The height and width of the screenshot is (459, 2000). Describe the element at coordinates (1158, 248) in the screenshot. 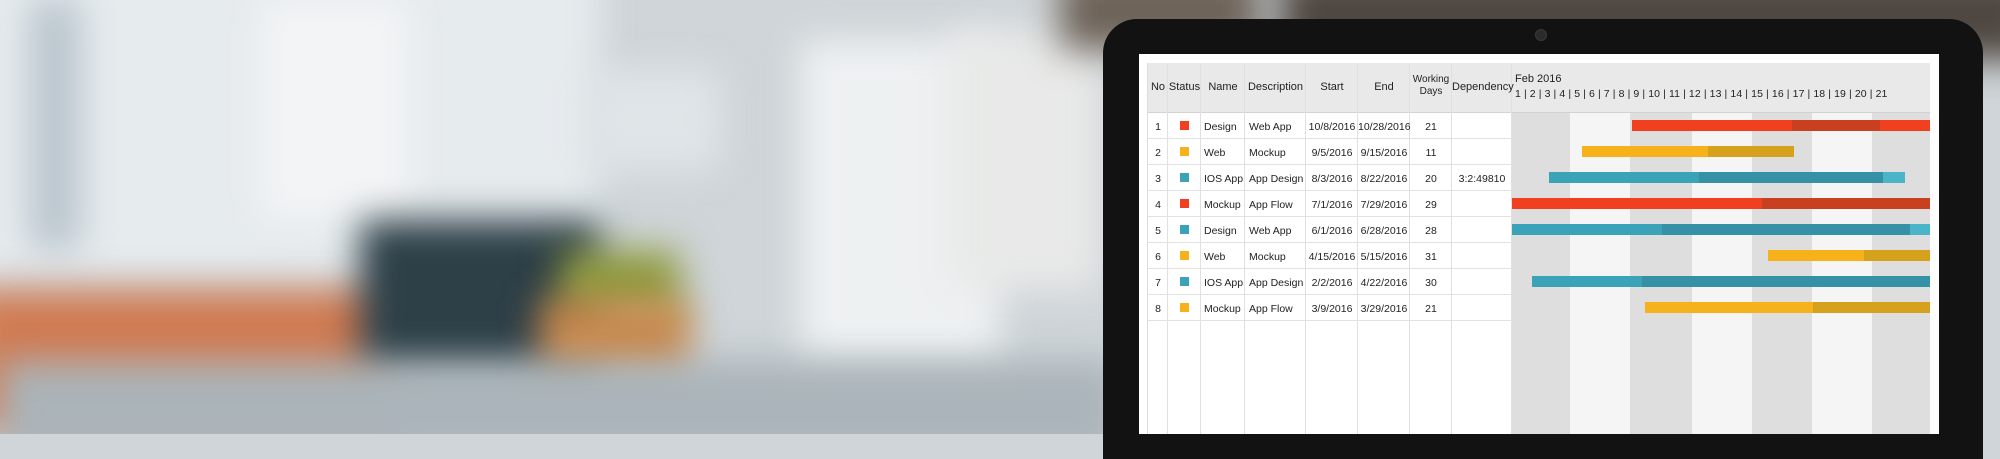

I see `column-no` at that location.